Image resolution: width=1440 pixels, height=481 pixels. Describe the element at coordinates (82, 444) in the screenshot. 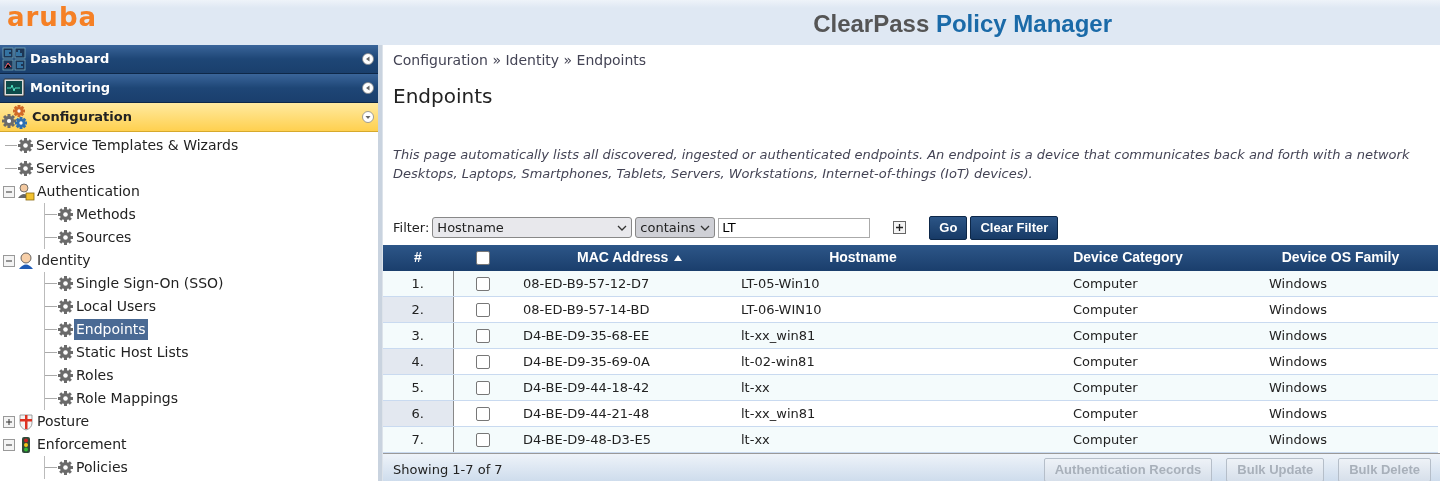

I see `tree-item: Enforcement` at that location.